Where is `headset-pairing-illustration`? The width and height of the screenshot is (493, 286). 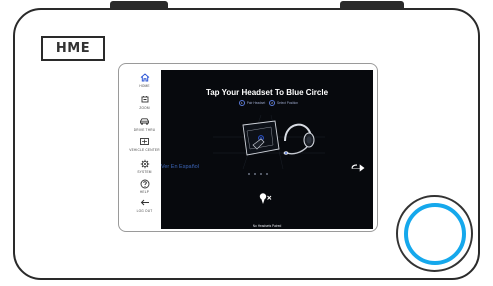 headset-pairing-illustration is located at coordinates (269, 141).